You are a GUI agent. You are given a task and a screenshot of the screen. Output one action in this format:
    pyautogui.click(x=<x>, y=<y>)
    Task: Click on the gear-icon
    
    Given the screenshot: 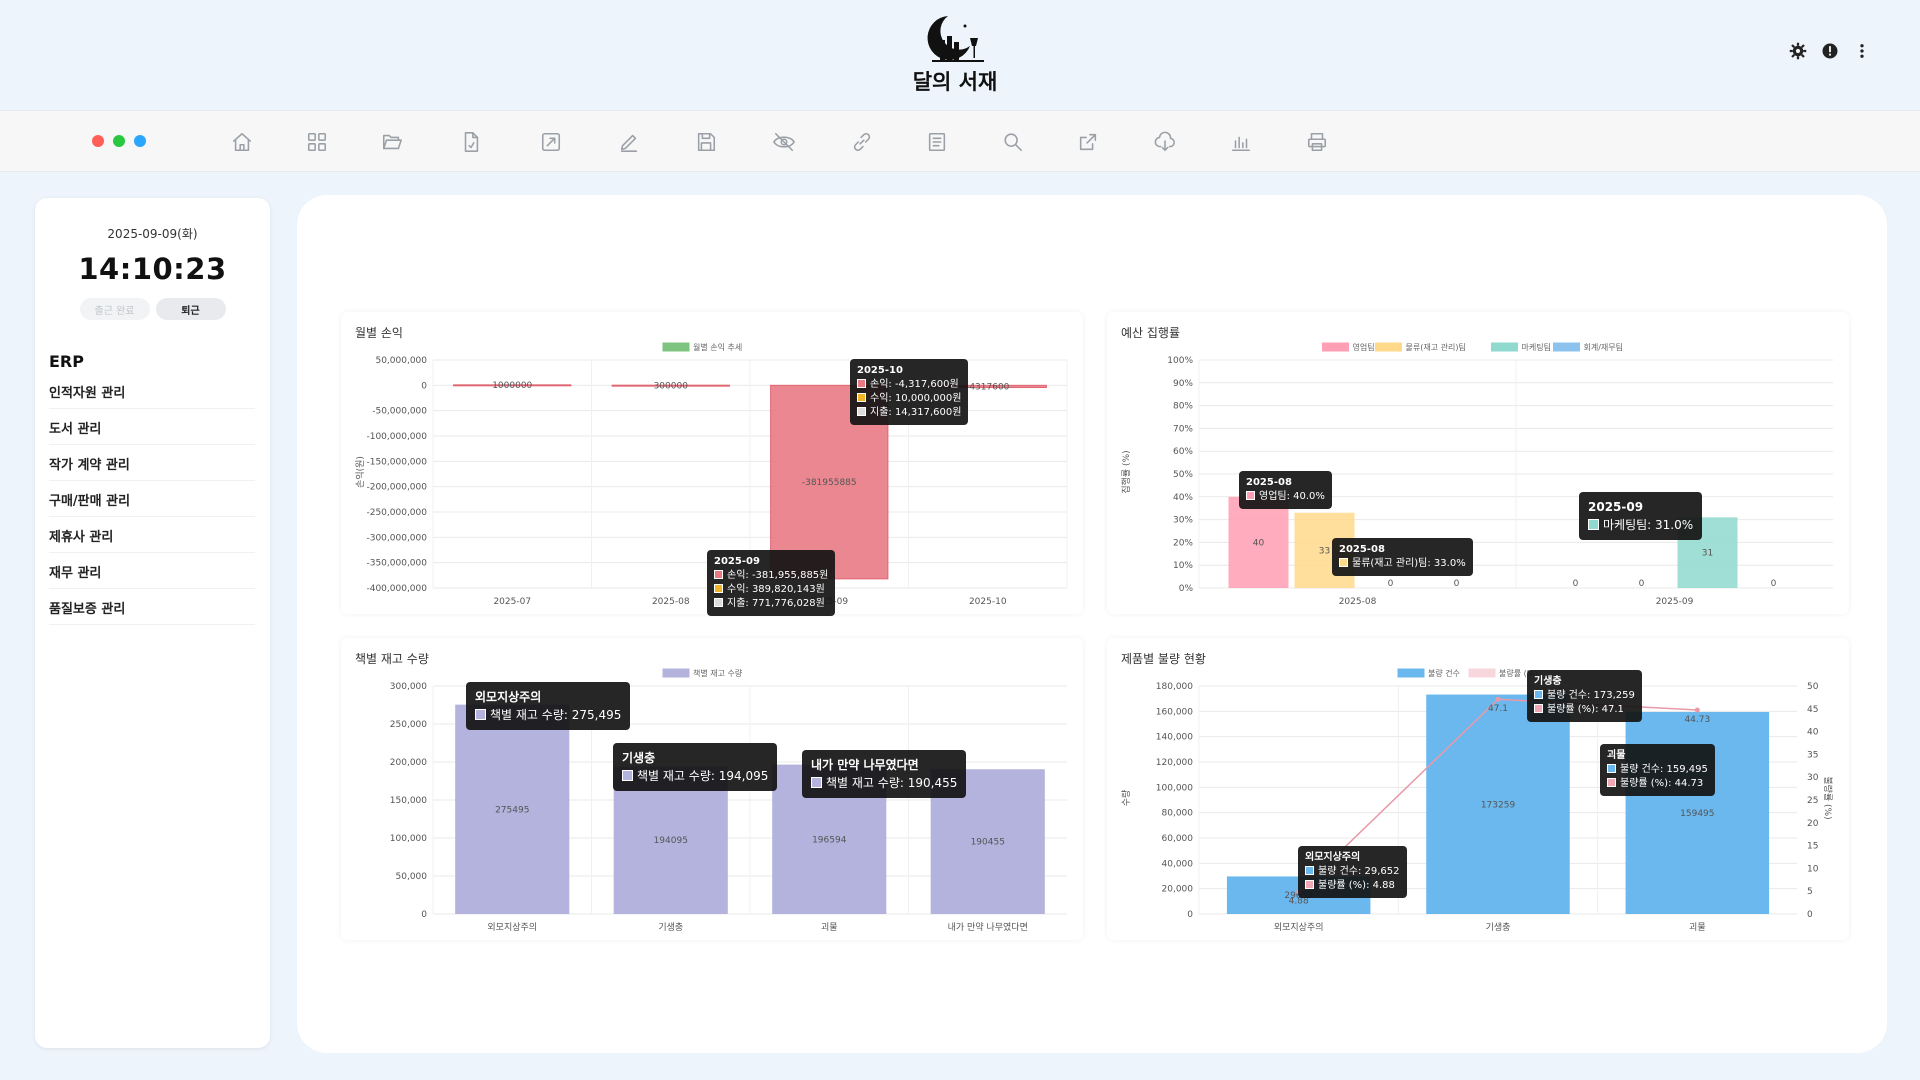 What is the action you would take?
    pyautogui.click(x=1798, y=51)
    